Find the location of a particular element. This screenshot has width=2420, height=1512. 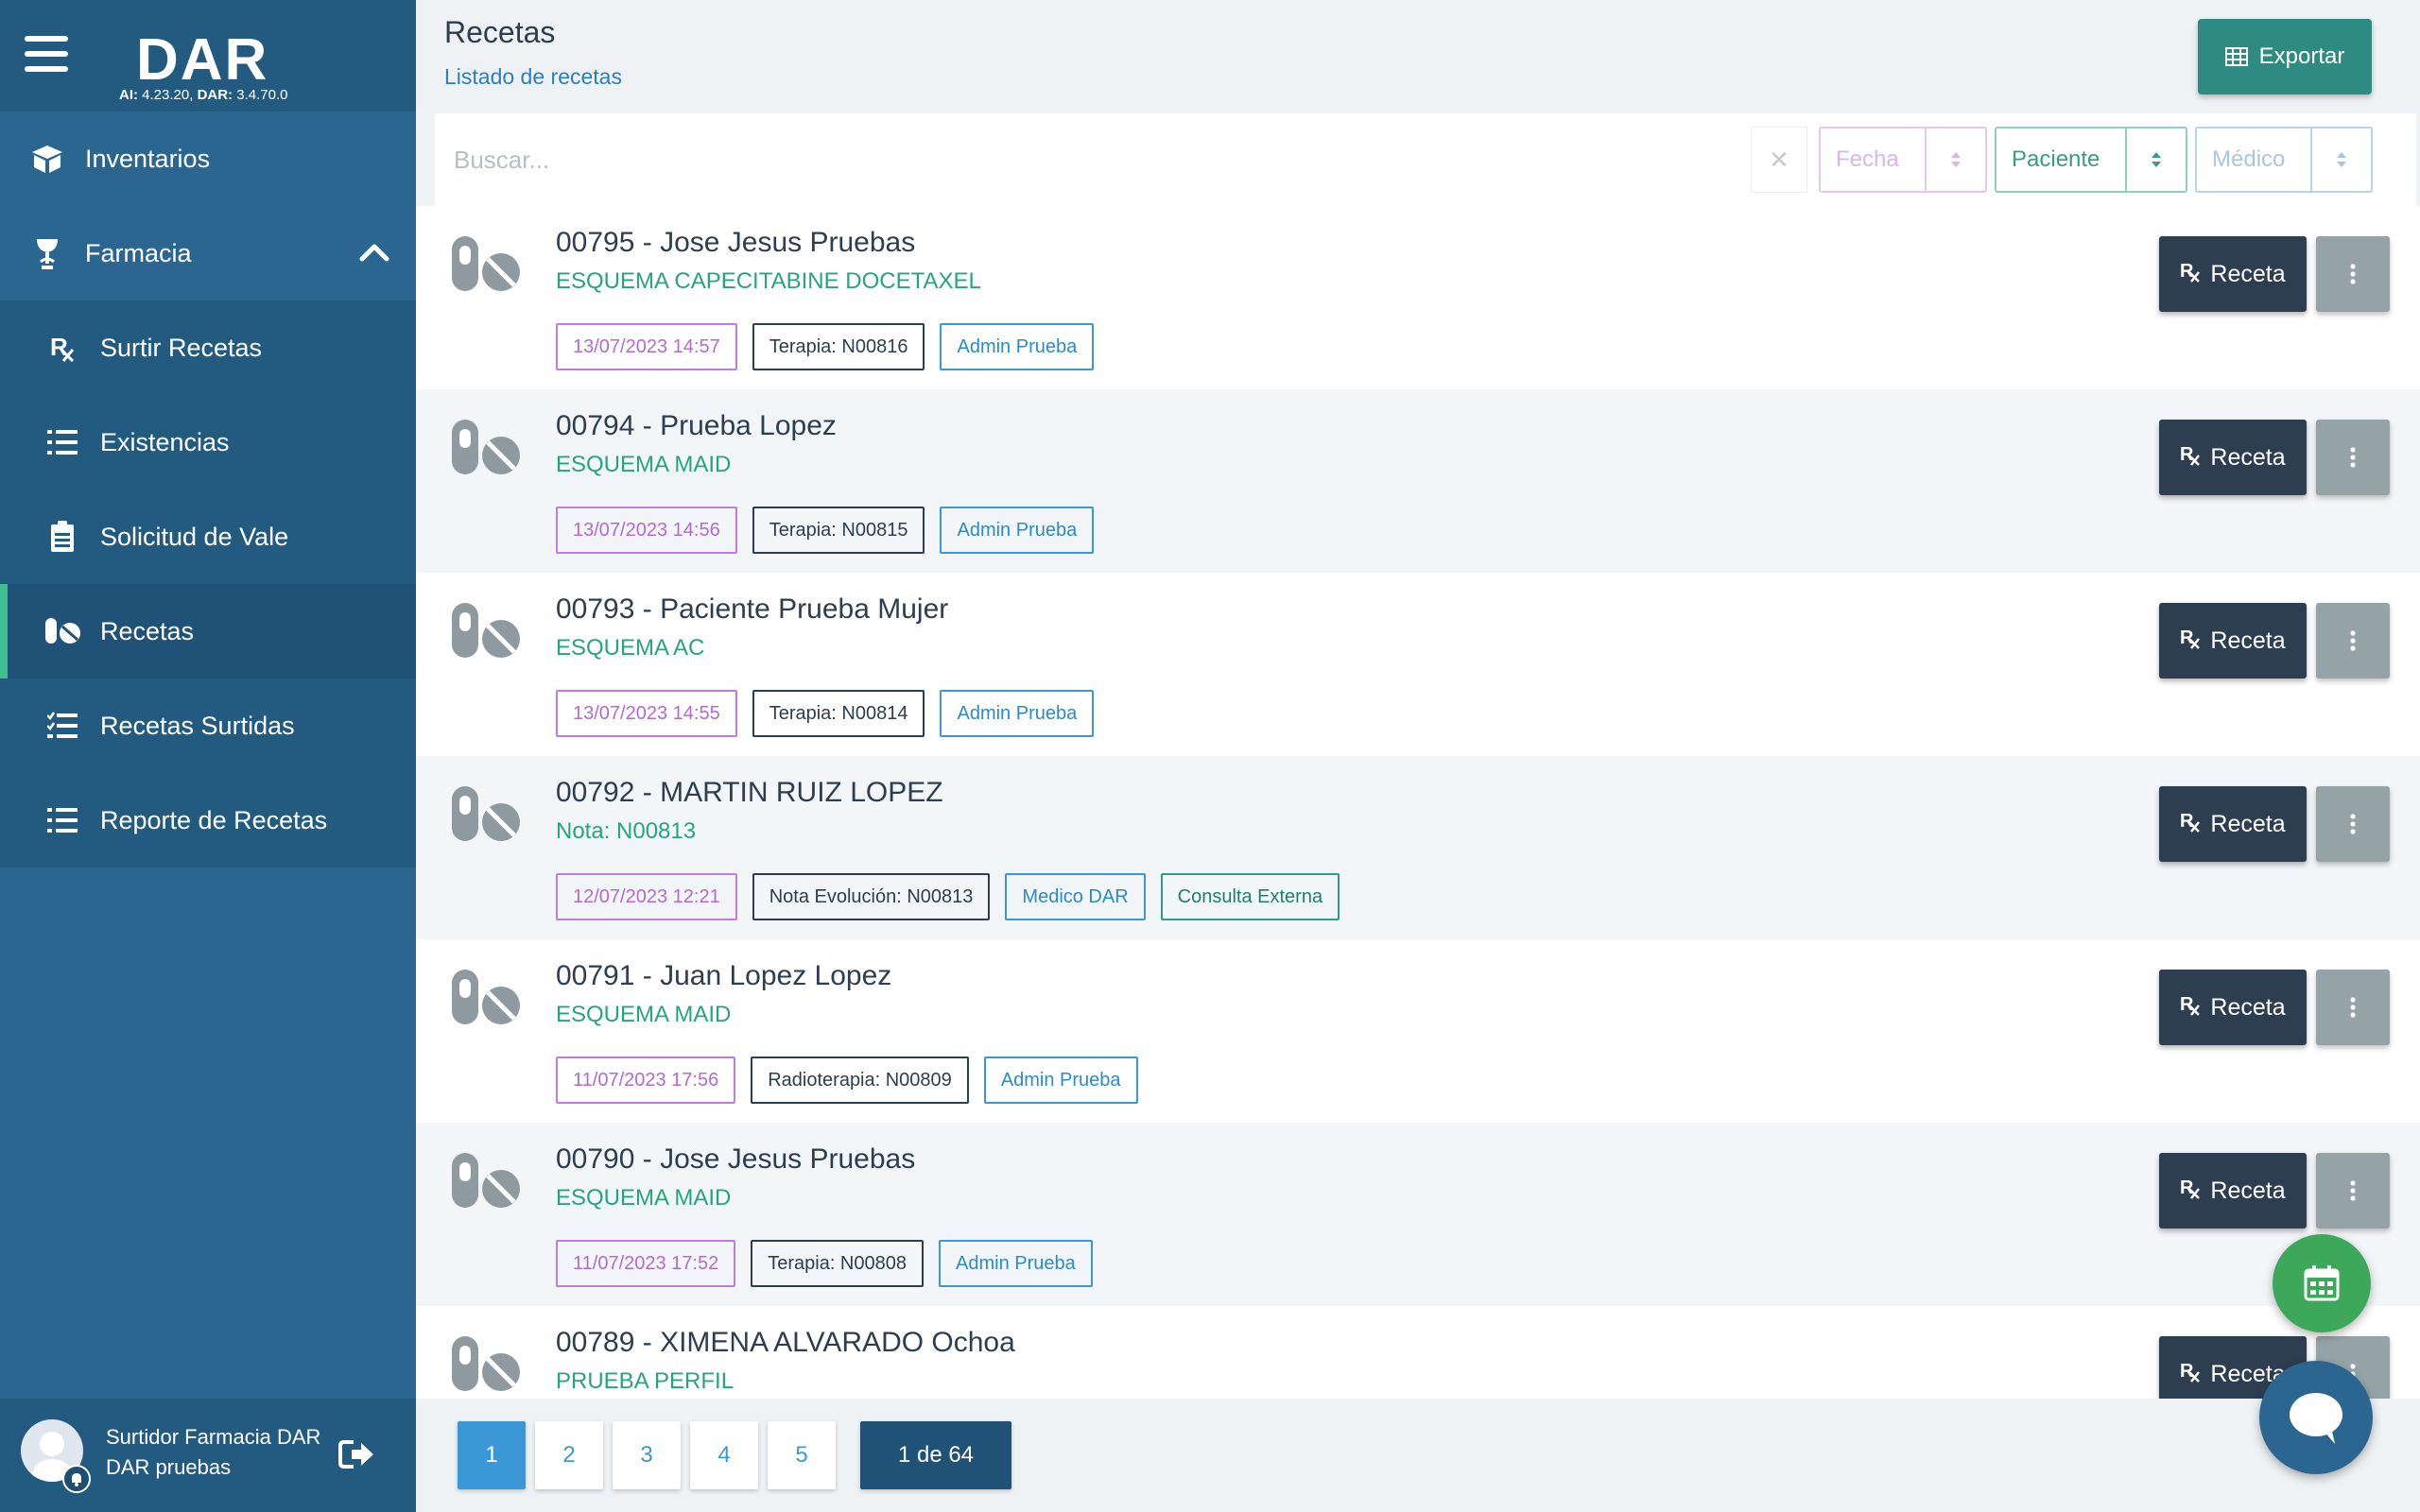

sidebar-item-recetas: Recetas is located at coordinates (208, 631).